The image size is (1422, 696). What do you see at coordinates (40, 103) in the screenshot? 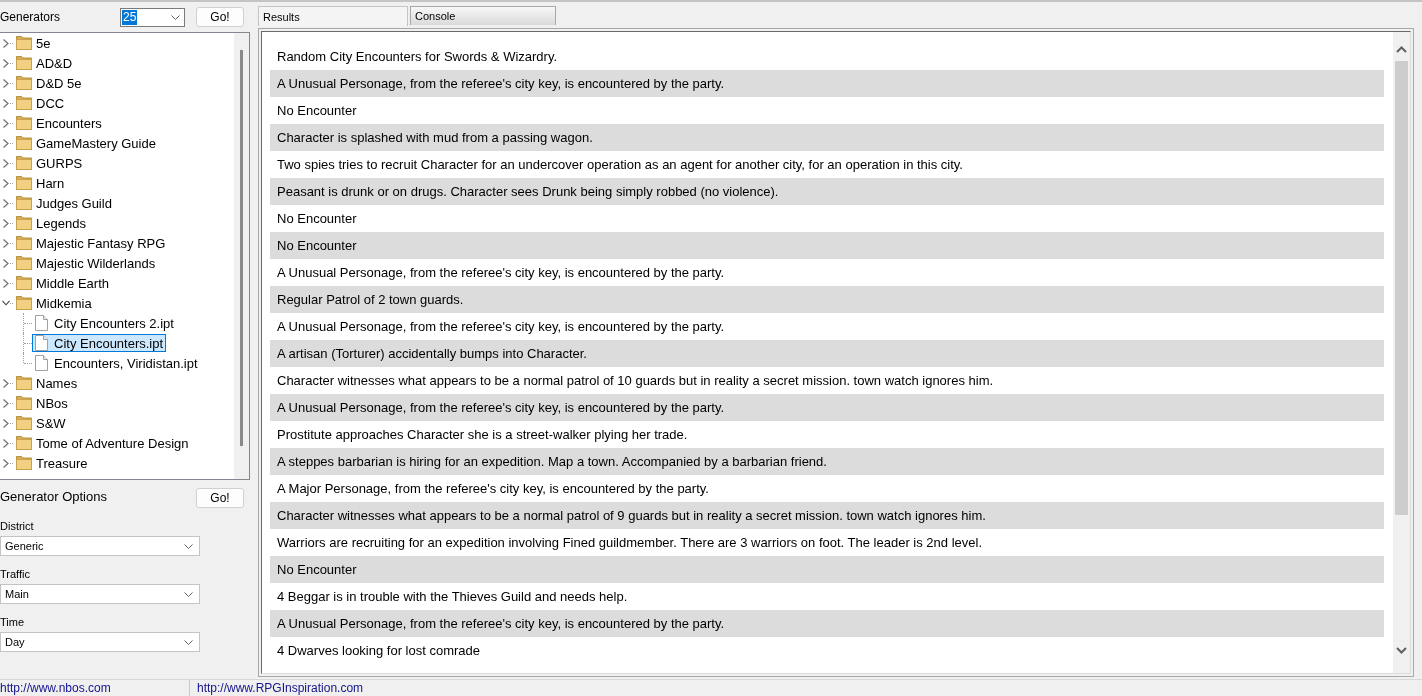
I see `tree-item: DCC` at bounding box center [40, 103].